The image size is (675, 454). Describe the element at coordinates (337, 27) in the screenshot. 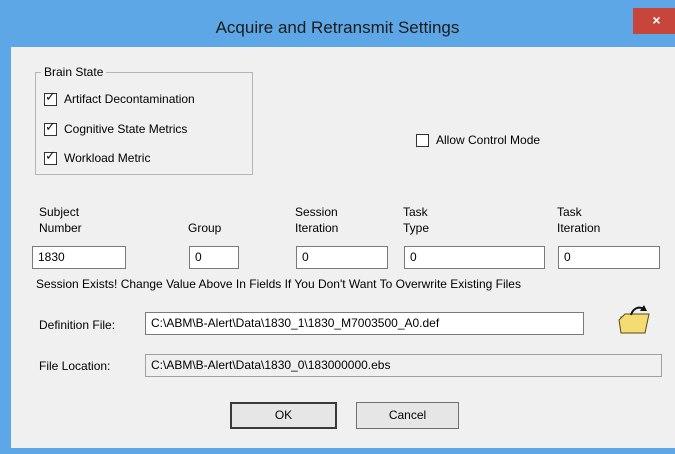

I see `dialog-title: Acquire and Retransmit Settings` at that location.